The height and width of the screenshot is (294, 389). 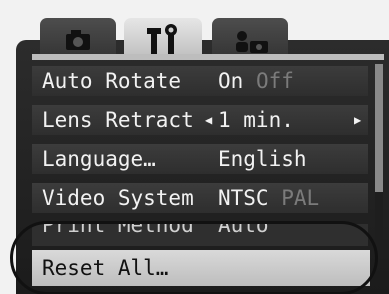 What do you see at coordinates (112, 81) in the screenshot?
I see `menu-item-label: Auto Rotate` at bounding box center [112, 81].